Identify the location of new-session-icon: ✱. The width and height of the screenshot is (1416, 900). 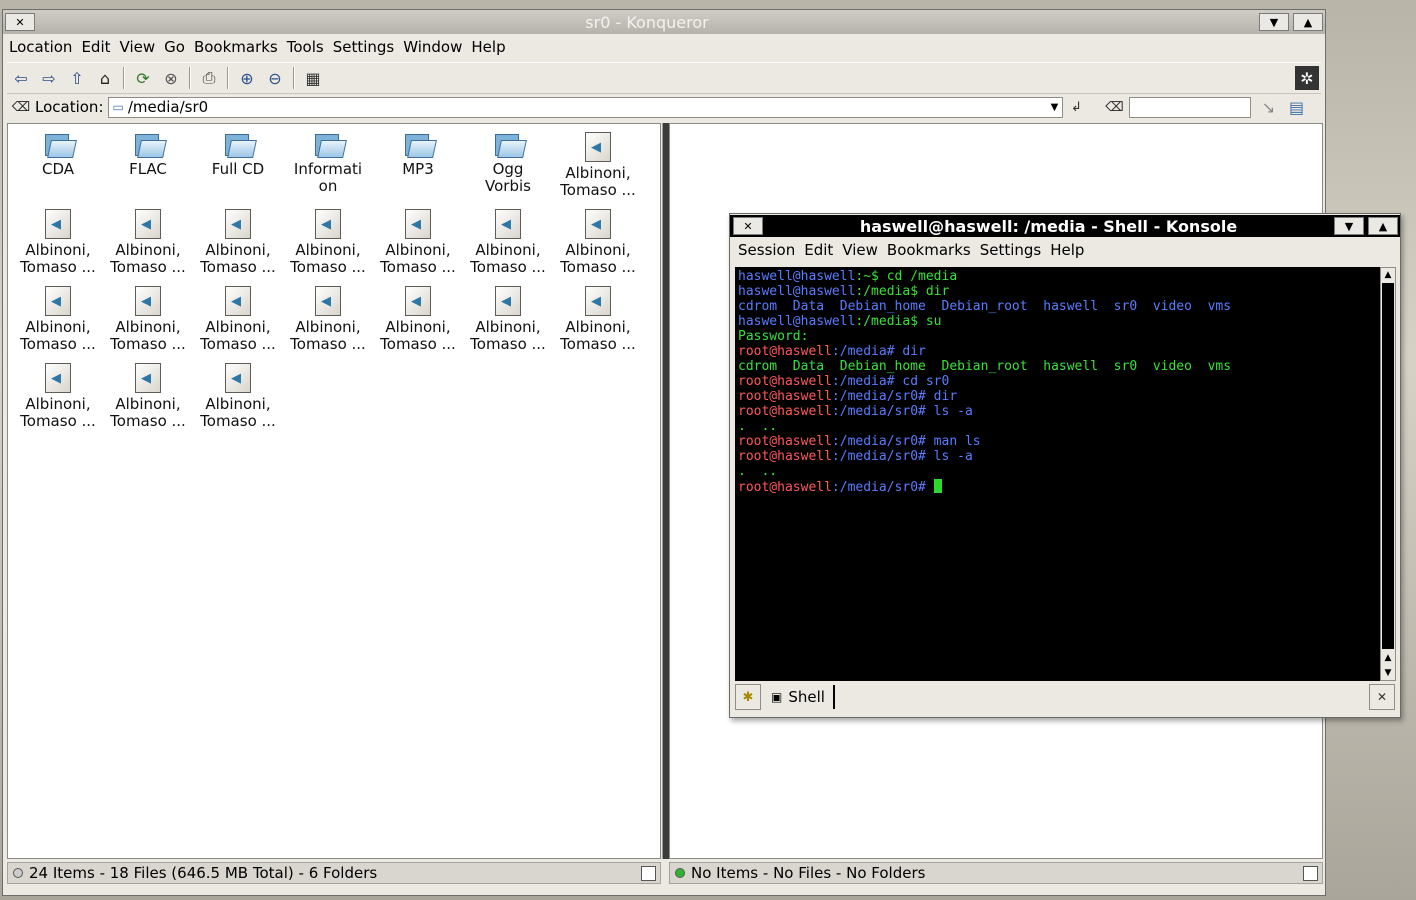
(748, 697).